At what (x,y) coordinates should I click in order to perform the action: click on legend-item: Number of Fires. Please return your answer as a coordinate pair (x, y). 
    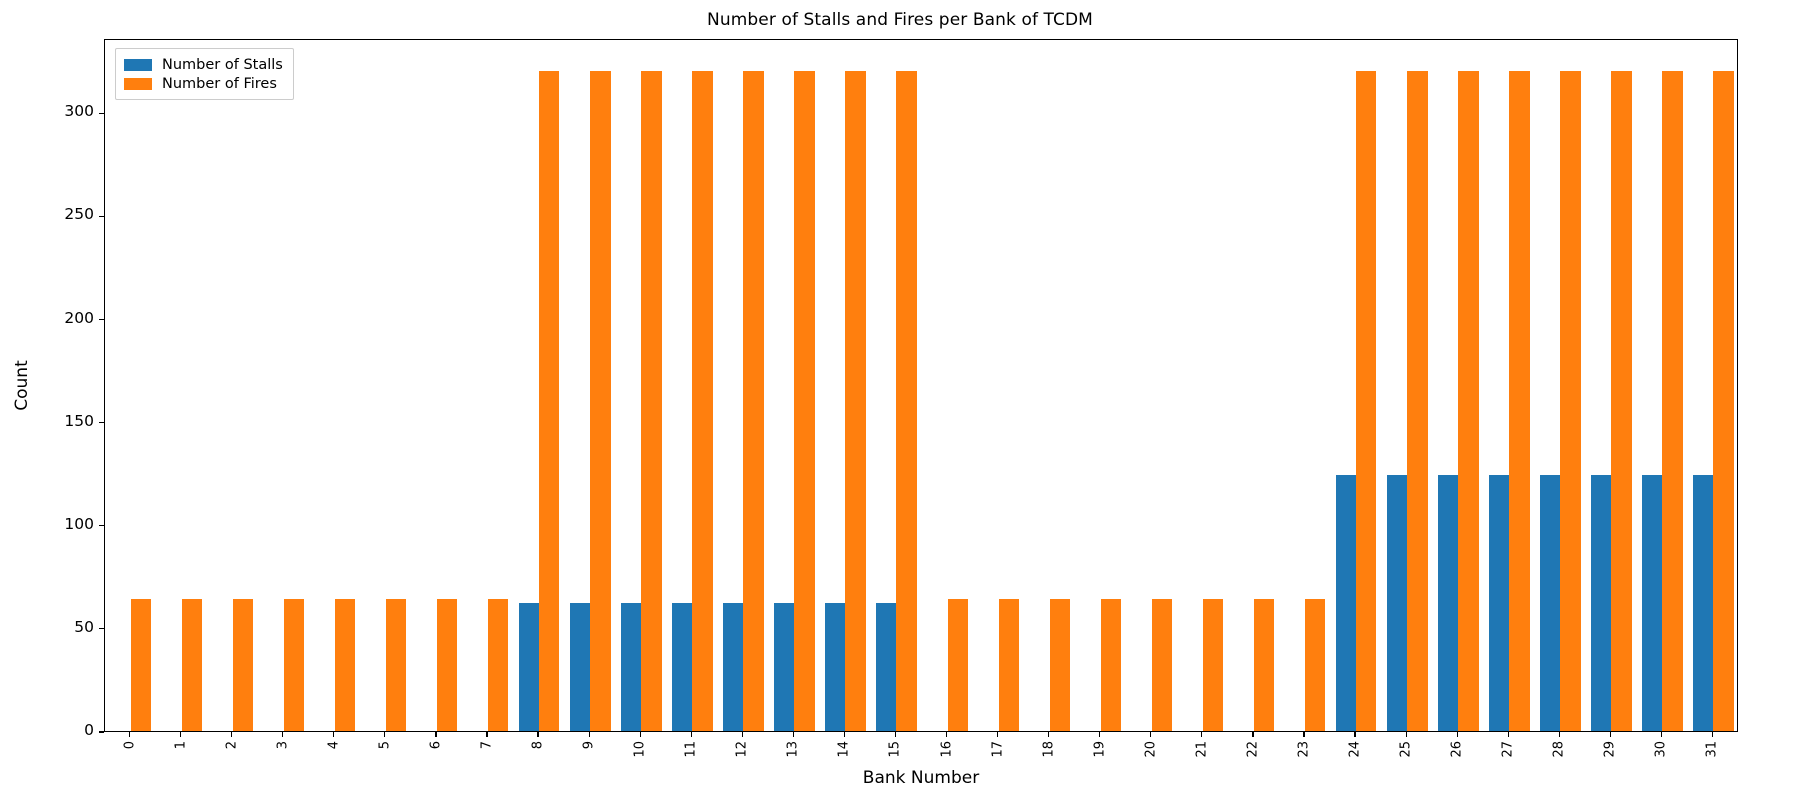
    Looking at the image, I should click on (203, 83).